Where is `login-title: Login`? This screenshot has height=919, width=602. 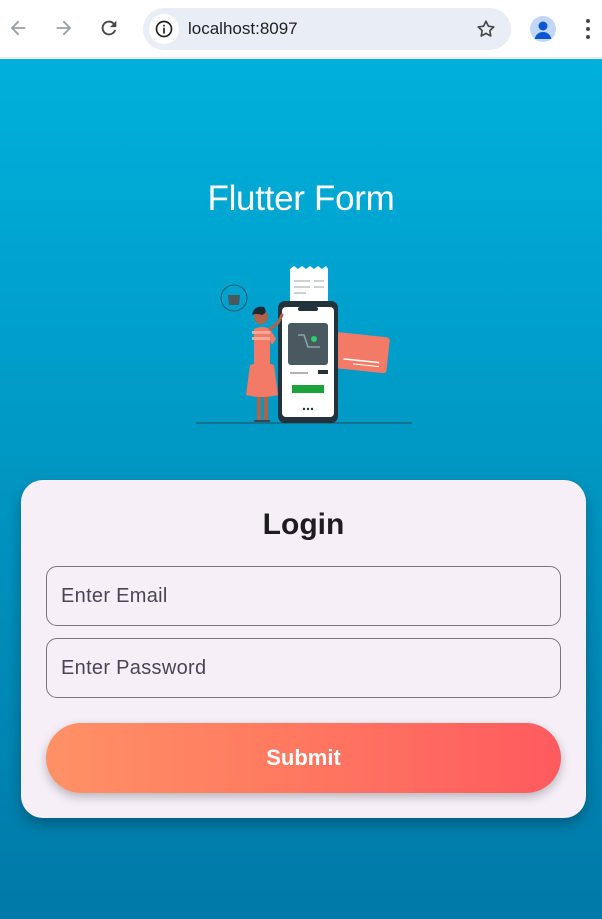 login-title: Login is located at coordinates (303, 524).